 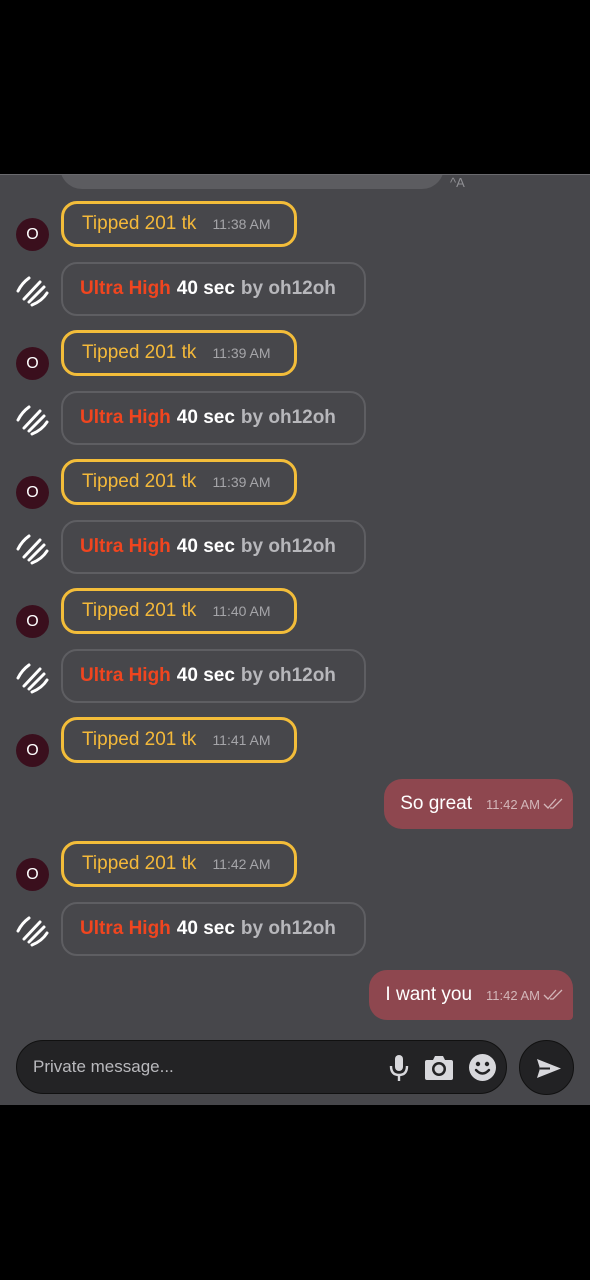 I want to click on tip-bubble: Tipped 201 tk 11:40 AM, so click(x=179, y=611).